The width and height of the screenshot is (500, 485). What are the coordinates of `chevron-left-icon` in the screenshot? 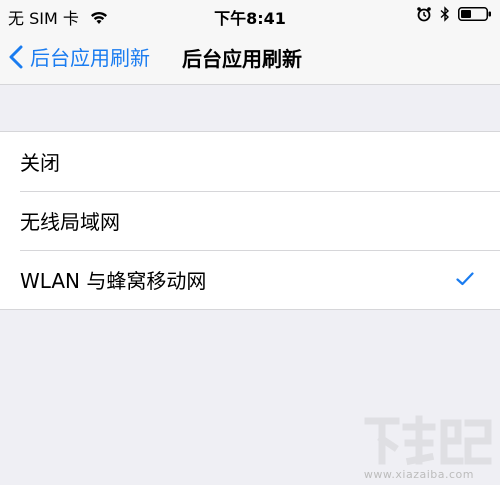 It's located at (16, 56).